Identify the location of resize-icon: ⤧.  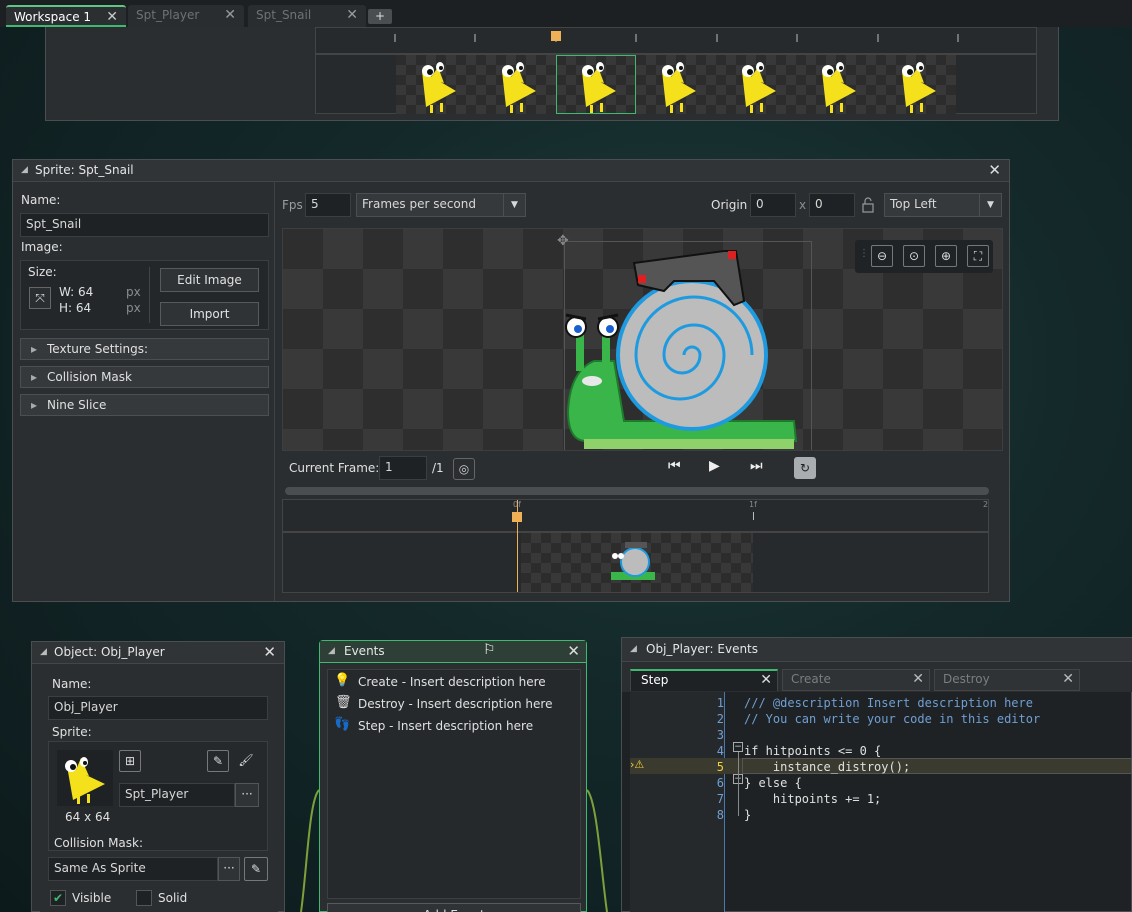
(40, 298).